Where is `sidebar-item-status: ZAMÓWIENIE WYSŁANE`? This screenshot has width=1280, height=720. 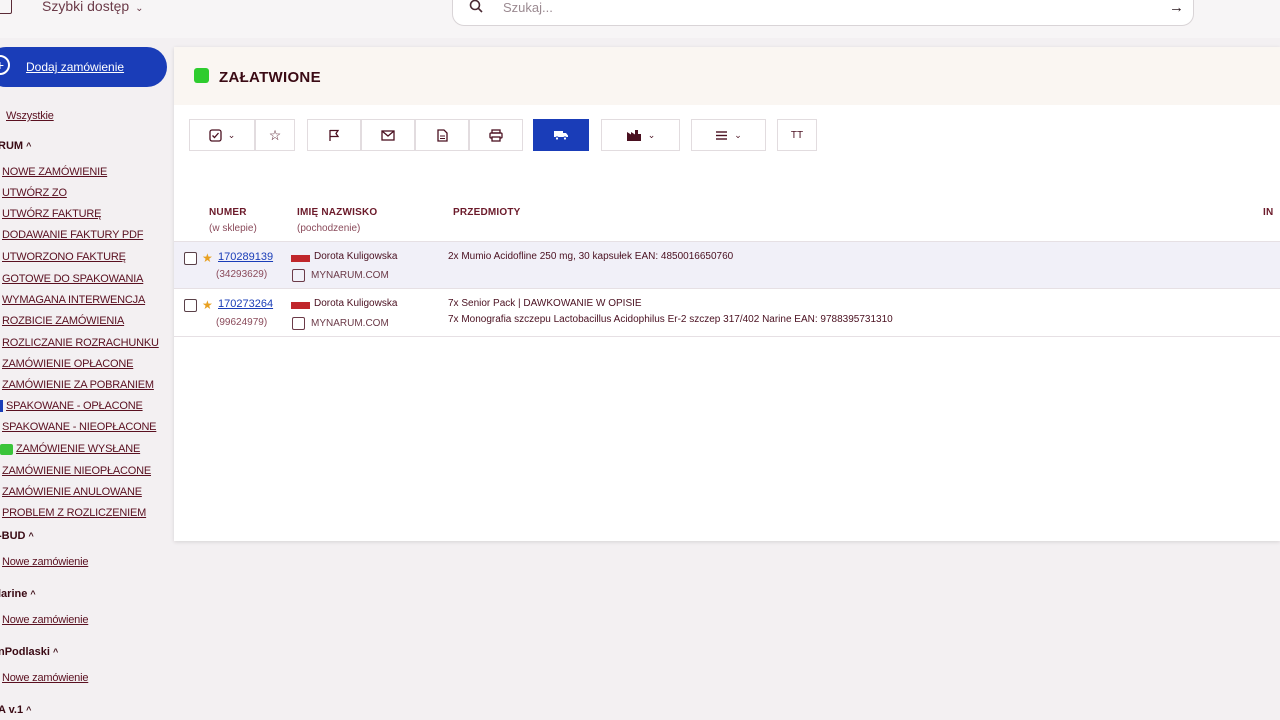 sidebar-item-status: ZAMÓWIENIE WYSŁANE is located at coordinates (70, 449).